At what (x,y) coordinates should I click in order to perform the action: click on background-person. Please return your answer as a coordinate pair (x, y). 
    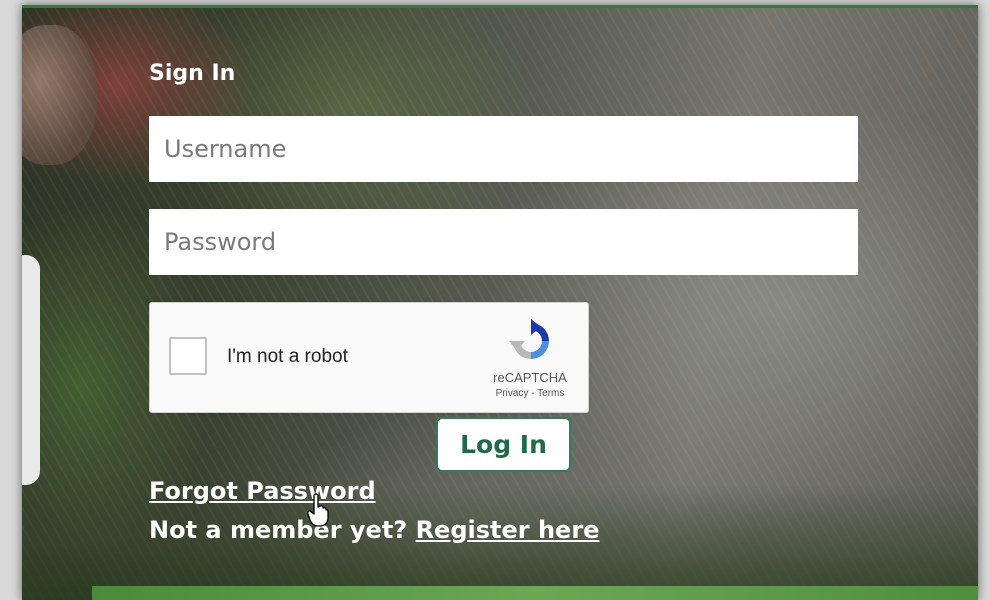
    Looking at the image, I should click on (31, 370).